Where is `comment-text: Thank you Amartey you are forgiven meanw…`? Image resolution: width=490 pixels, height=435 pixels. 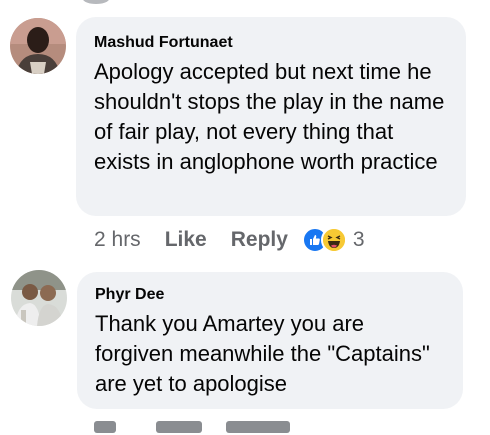
comment-text: Thank you Amartey you are forgiven meanw… is located at coordinates (262, 353).